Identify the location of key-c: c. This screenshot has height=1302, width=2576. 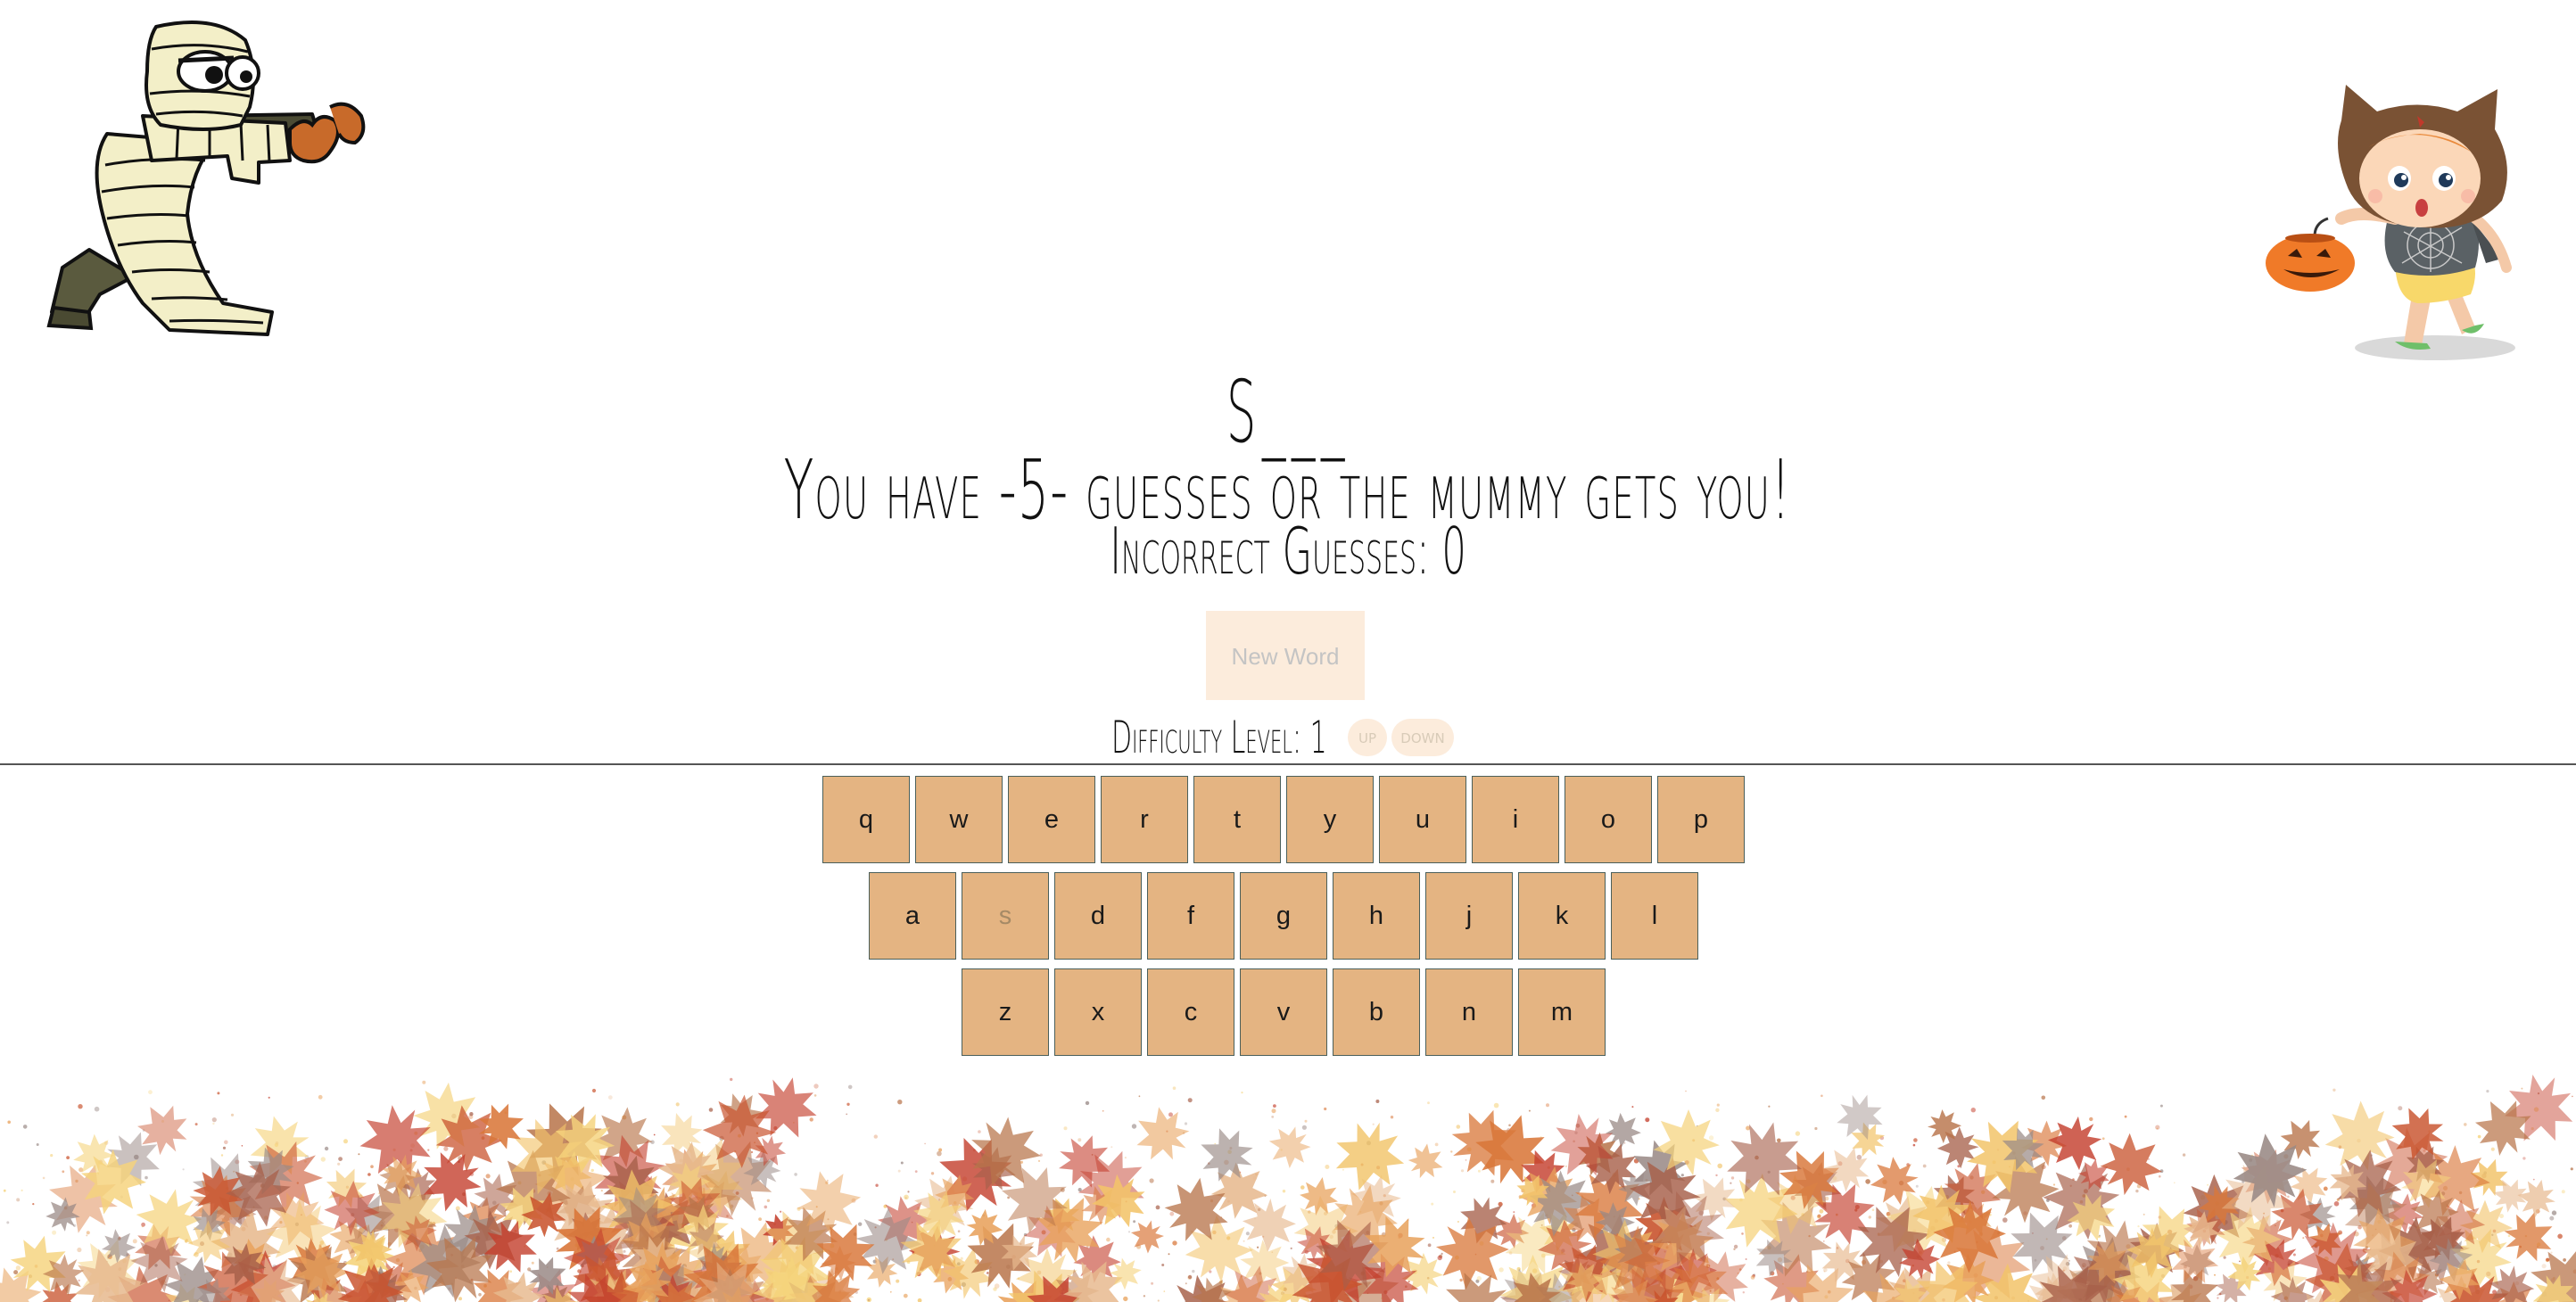
(1190, 1012).